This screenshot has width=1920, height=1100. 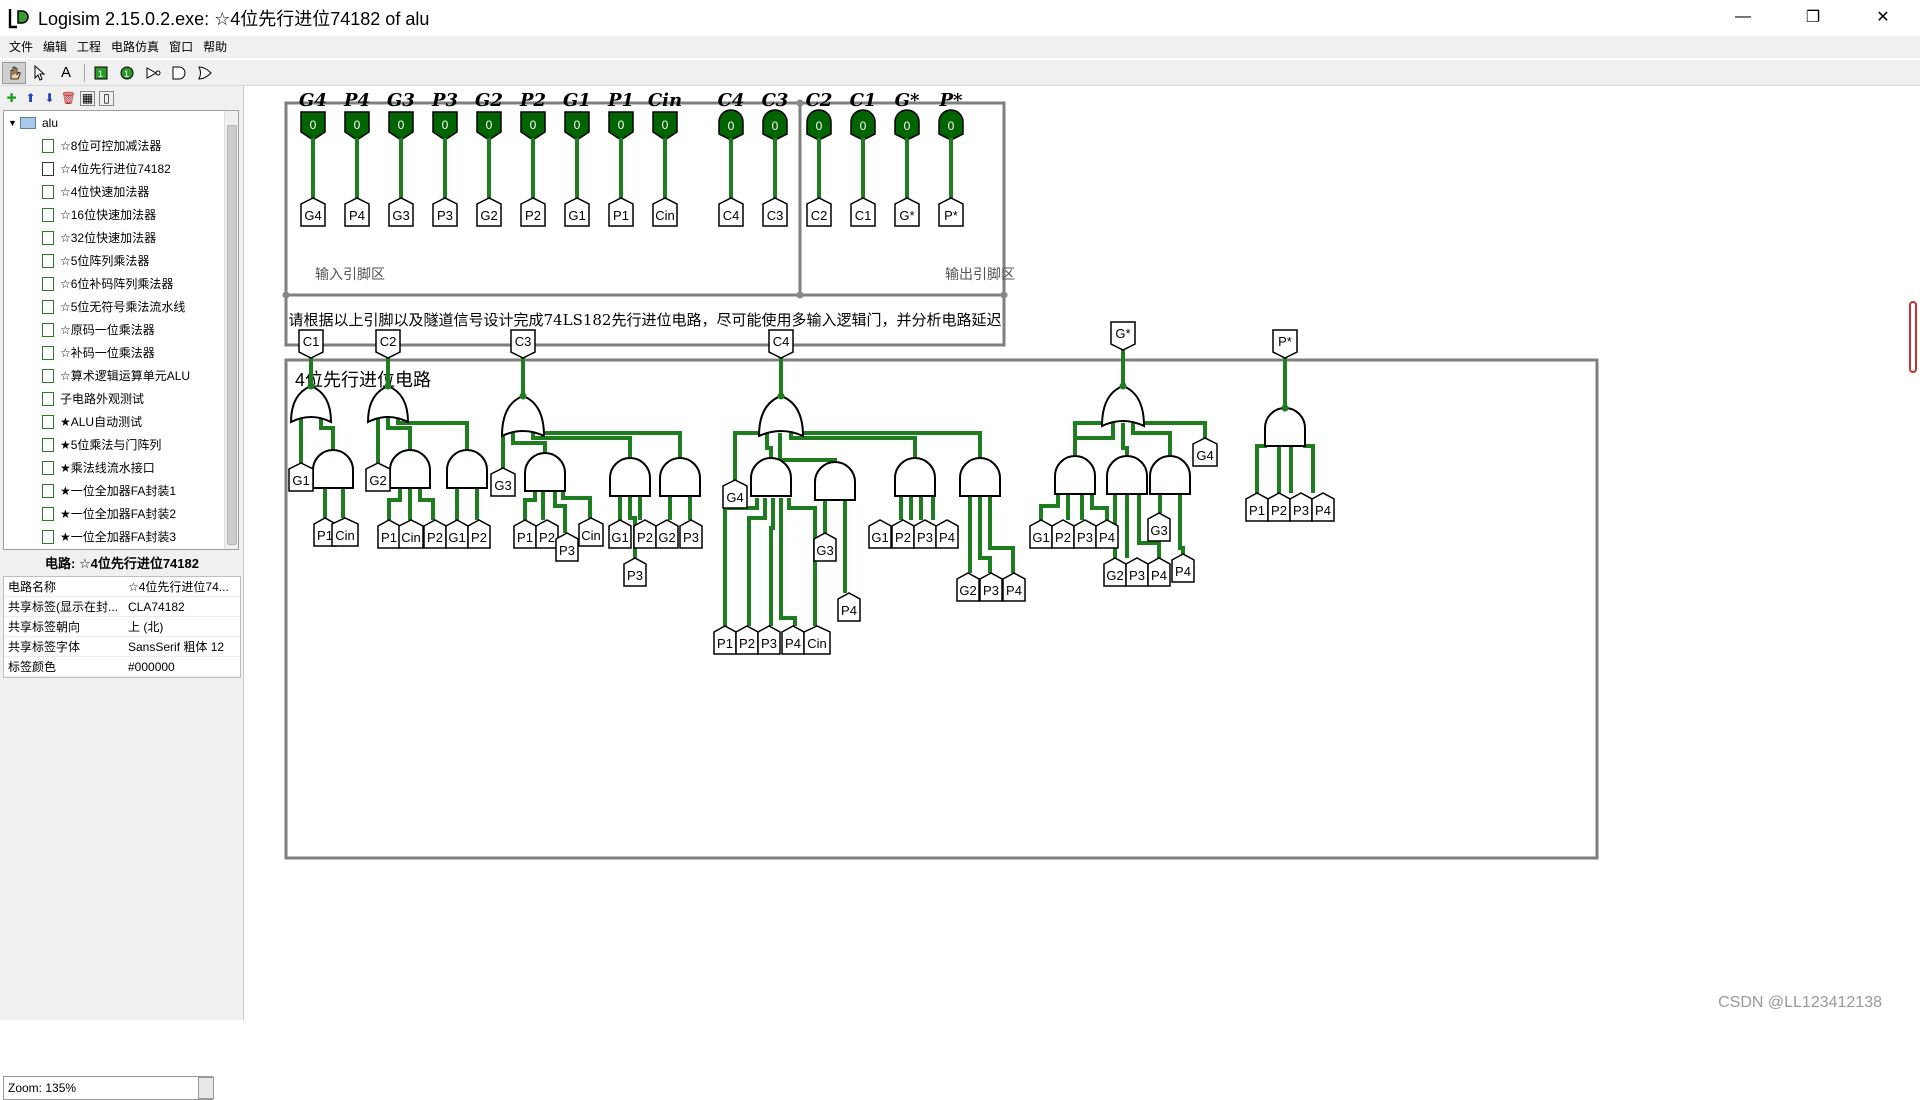 I want to click on tree-item: ★ALU自动测试, so click(x=121, y=421).